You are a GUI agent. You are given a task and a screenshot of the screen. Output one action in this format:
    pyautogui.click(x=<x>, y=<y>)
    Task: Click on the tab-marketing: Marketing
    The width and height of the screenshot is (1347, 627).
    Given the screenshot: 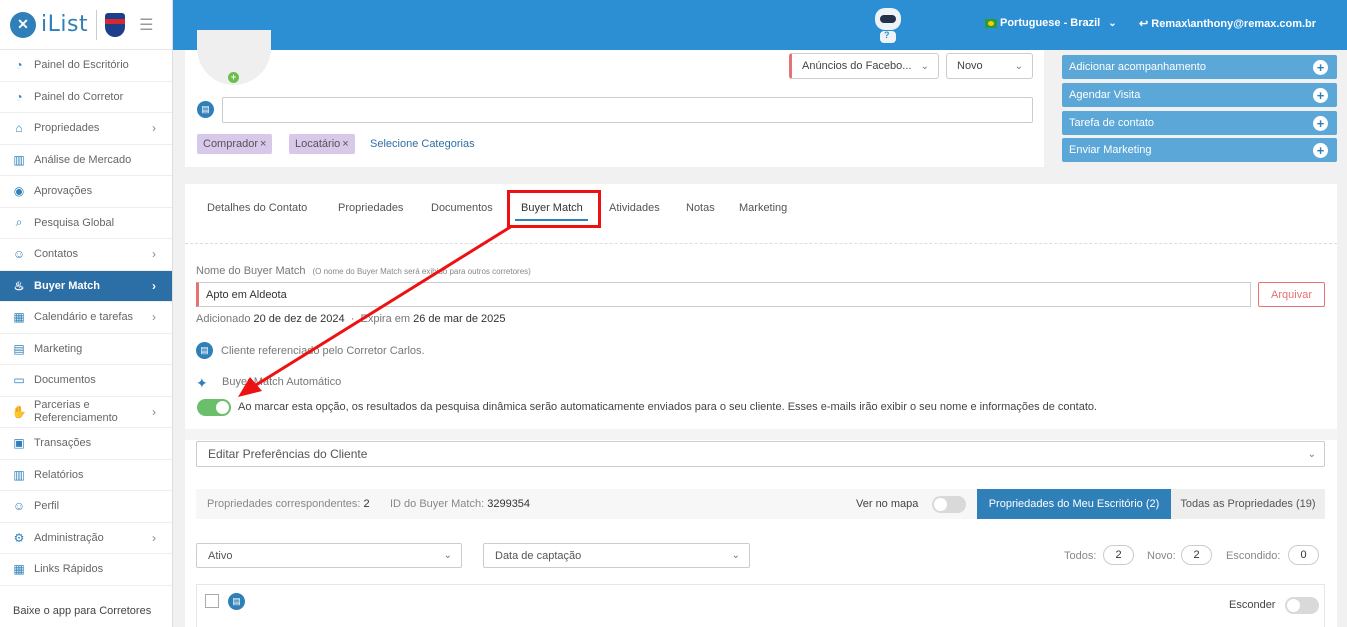 What is the action you would take?
    pyautogui.click(x=763, y=208)
    